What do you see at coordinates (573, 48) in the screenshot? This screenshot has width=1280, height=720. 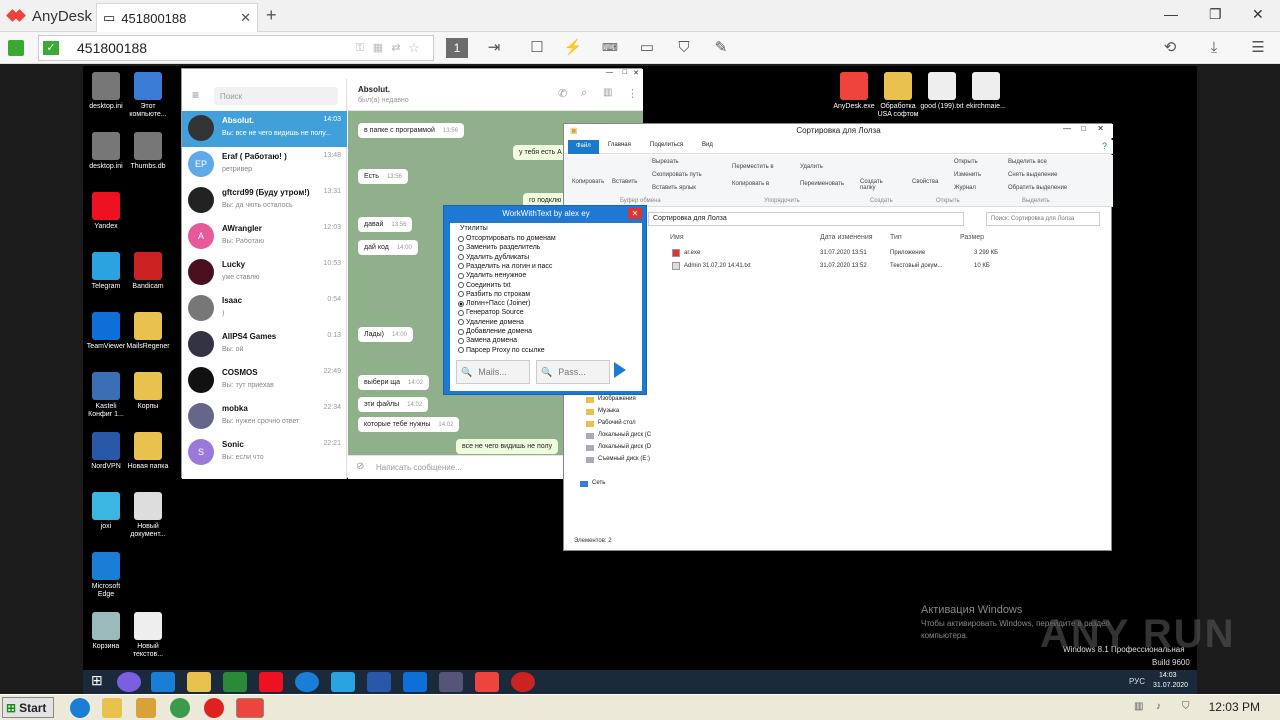 I see `actions-icon: ⚡` at bounding box center [573, 48].